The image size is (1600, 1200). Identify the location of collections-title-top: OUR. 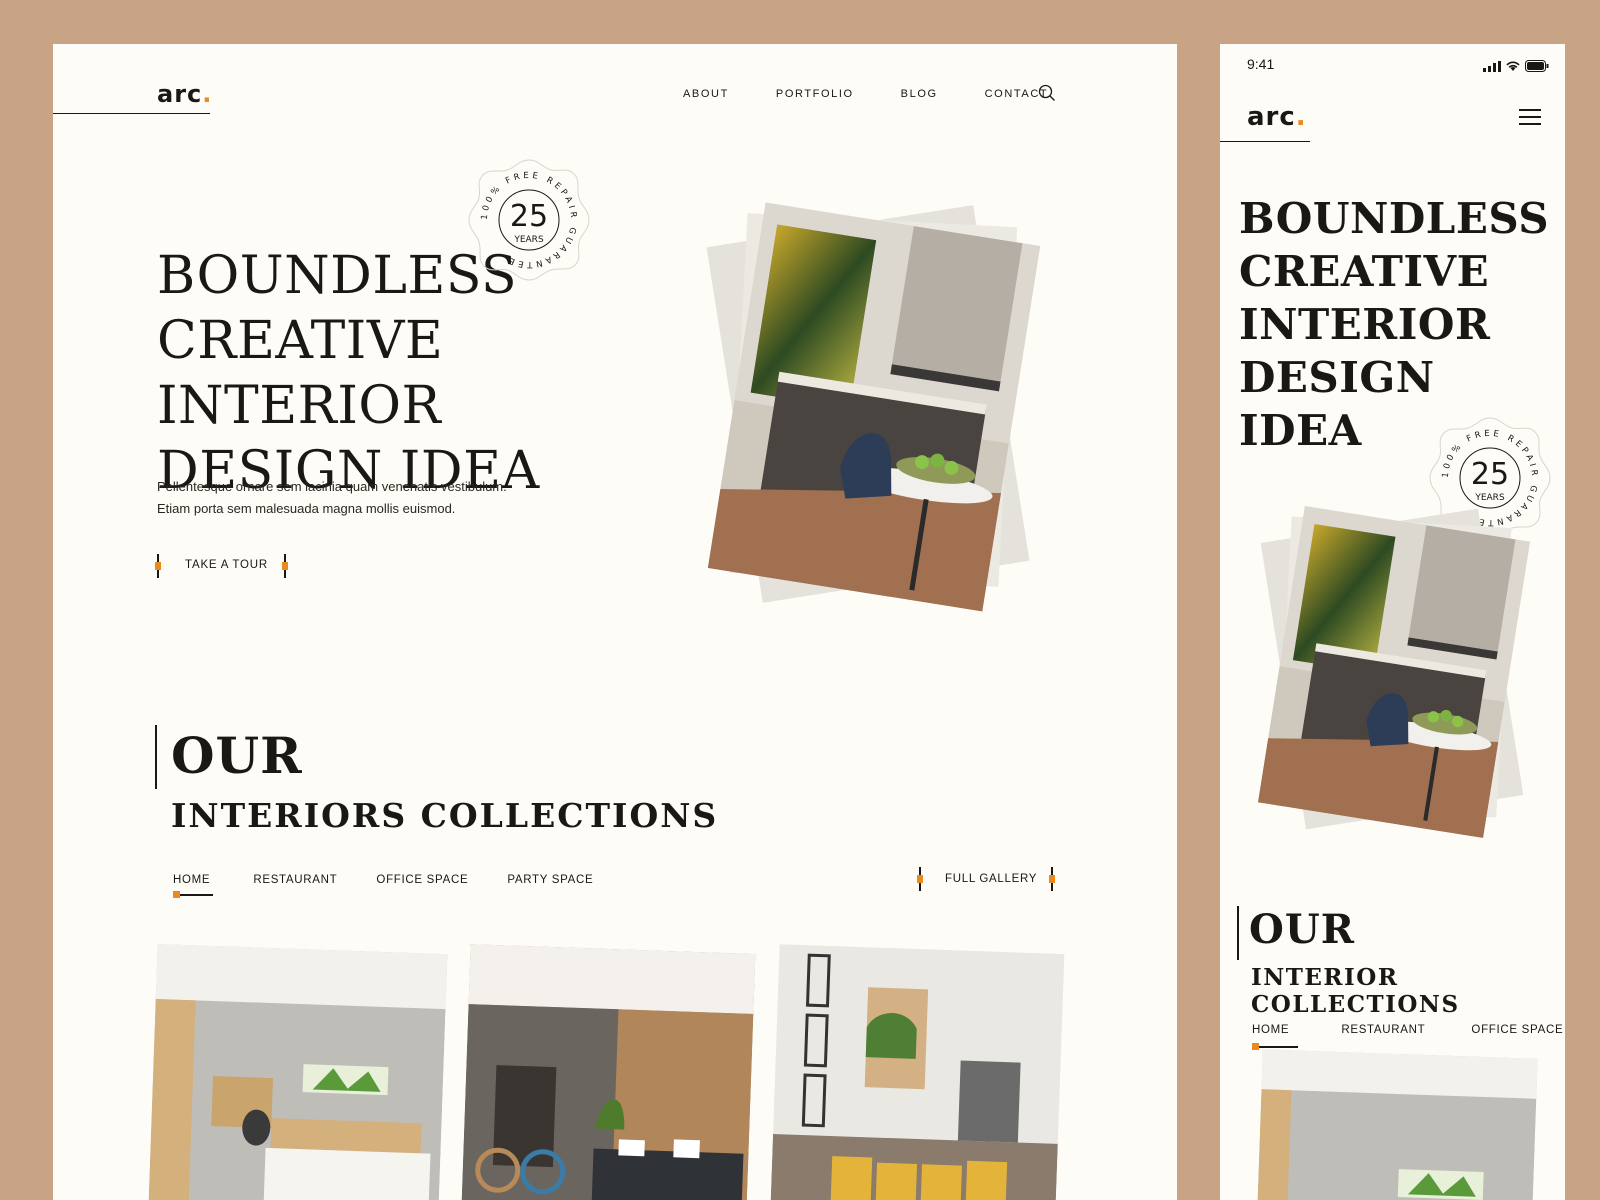
(237, 755).